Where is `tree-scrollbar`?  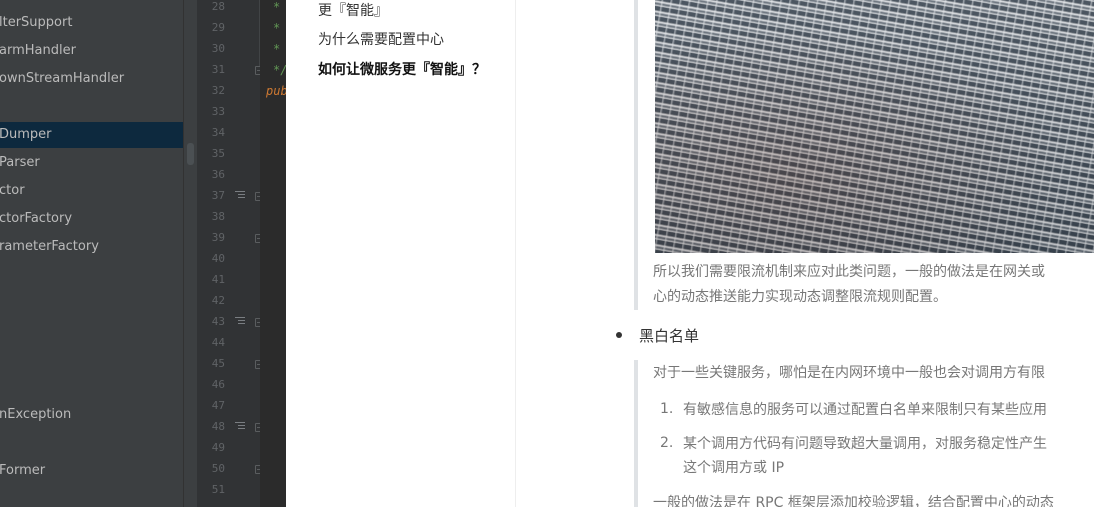 tree-scrollbar is located at coordinates (190, 253).